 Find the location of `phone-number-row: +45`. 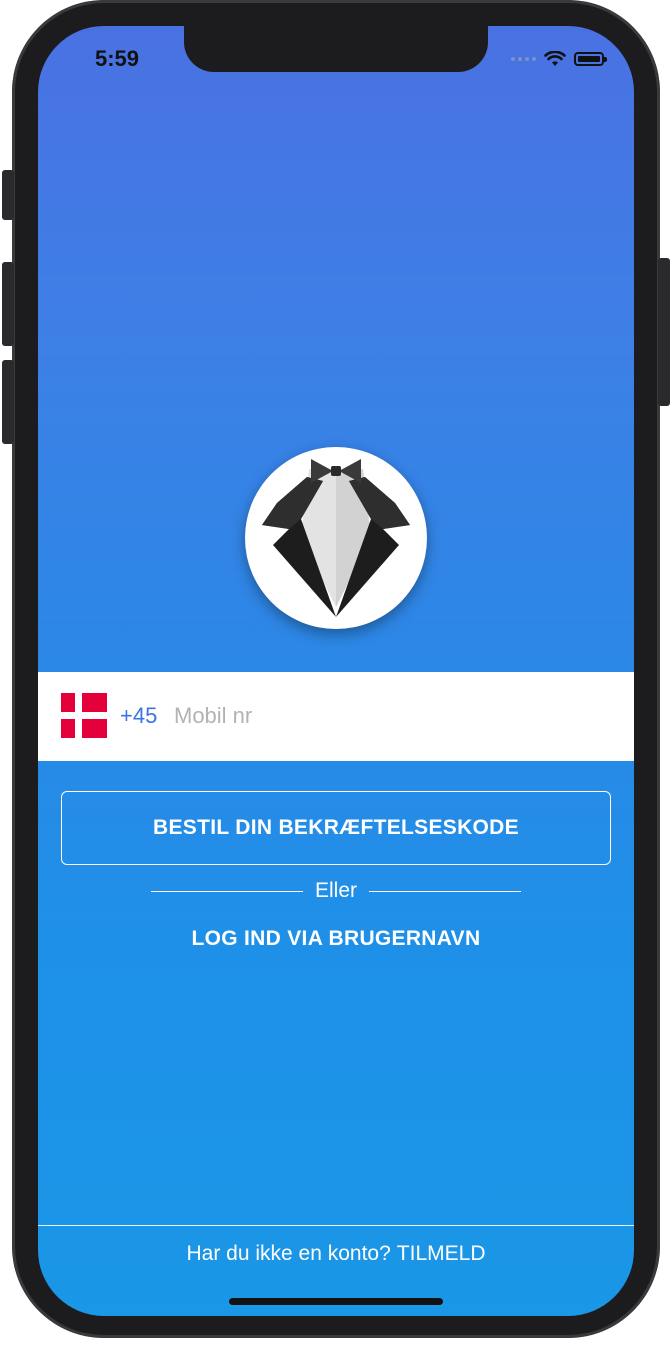

phone-number-row: +45 is located at coordinates (336, 716).